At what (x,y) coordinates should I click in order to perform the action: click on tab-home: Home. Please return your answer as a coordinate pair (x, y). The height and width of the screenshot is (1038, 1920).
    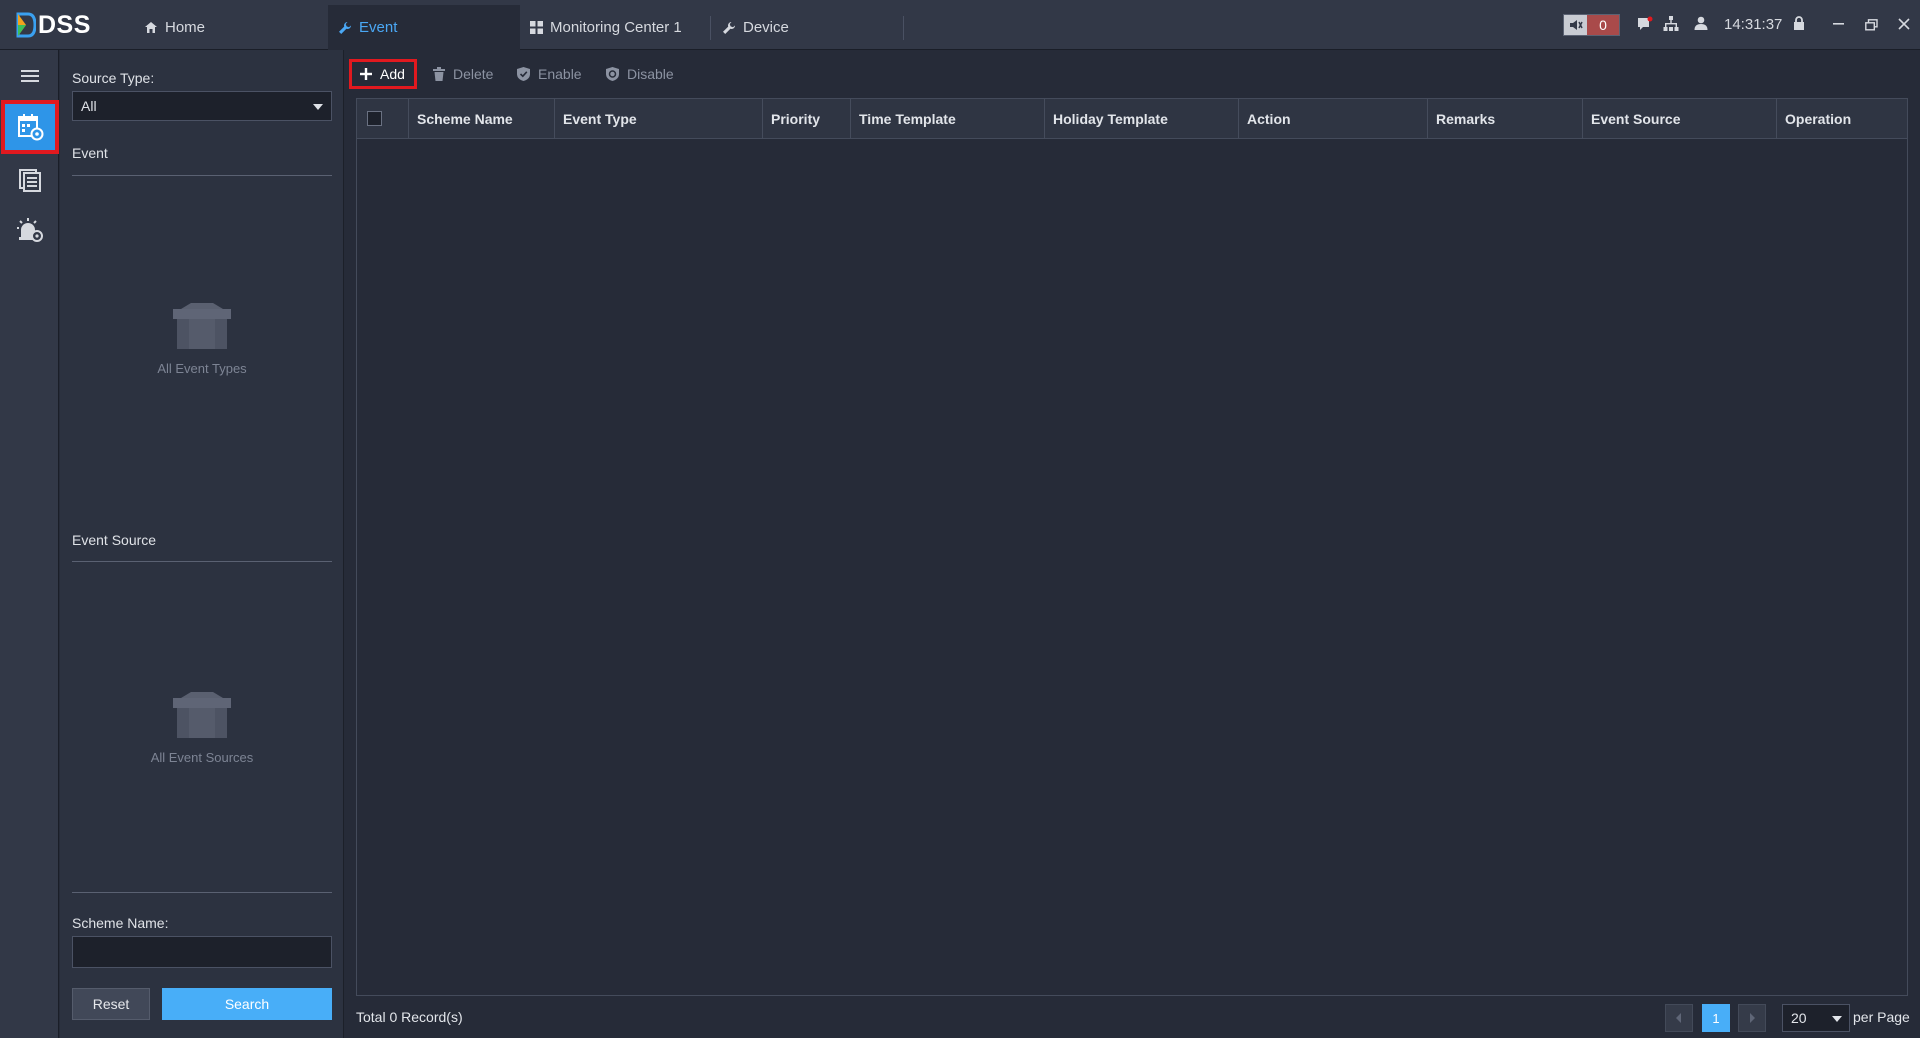
    Looking at the image, I should click on (229, 27).